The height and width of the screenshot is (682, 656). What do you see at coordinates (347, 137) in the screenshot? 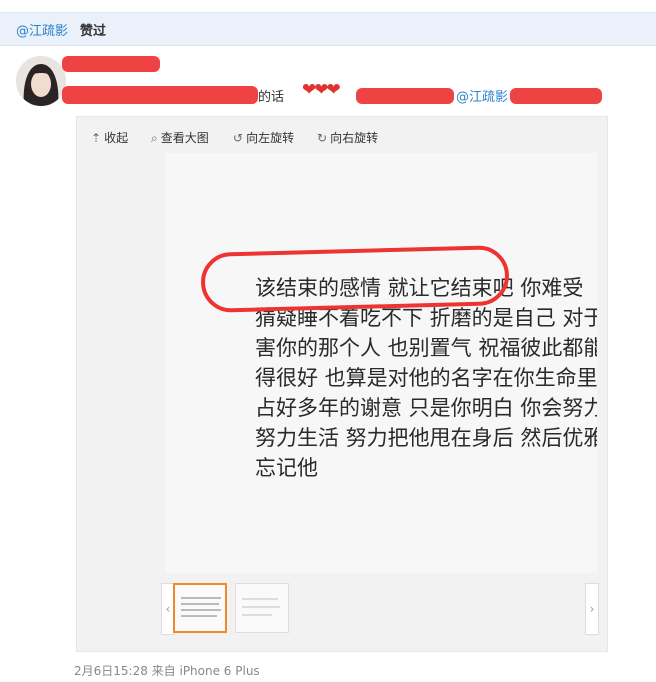
I see `rotate-right-button: ↻ 向右旋转` at bounding box center [347, 137].